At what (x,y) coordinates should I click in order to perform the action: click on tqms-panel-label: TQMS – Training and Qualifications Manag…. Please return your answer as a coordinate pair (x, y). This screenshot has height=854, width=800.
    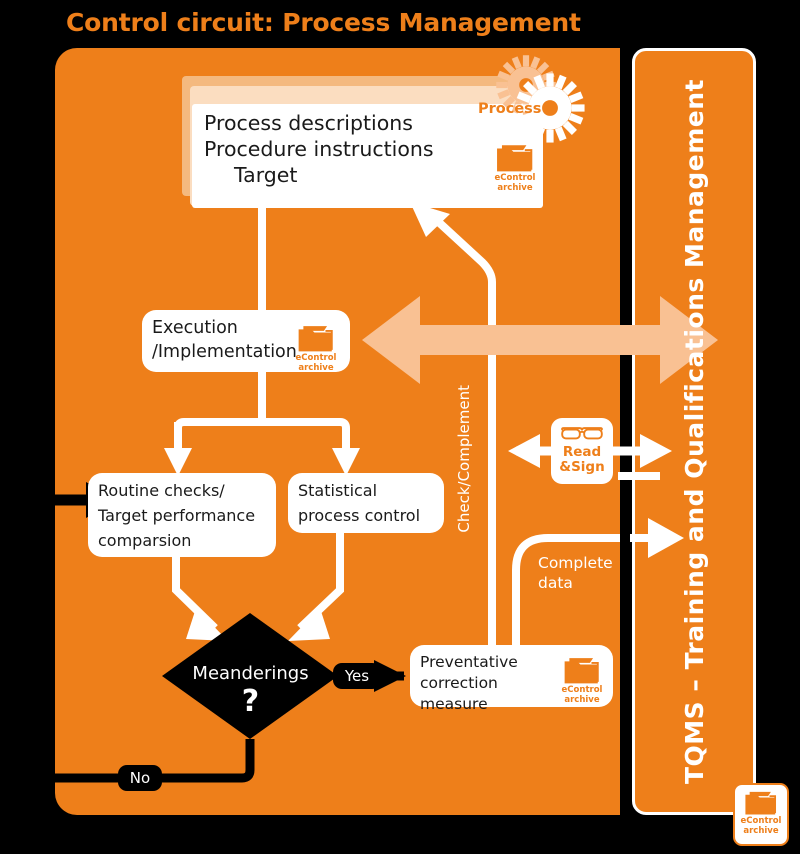
    Looking at the image, I should click on (694, 431).